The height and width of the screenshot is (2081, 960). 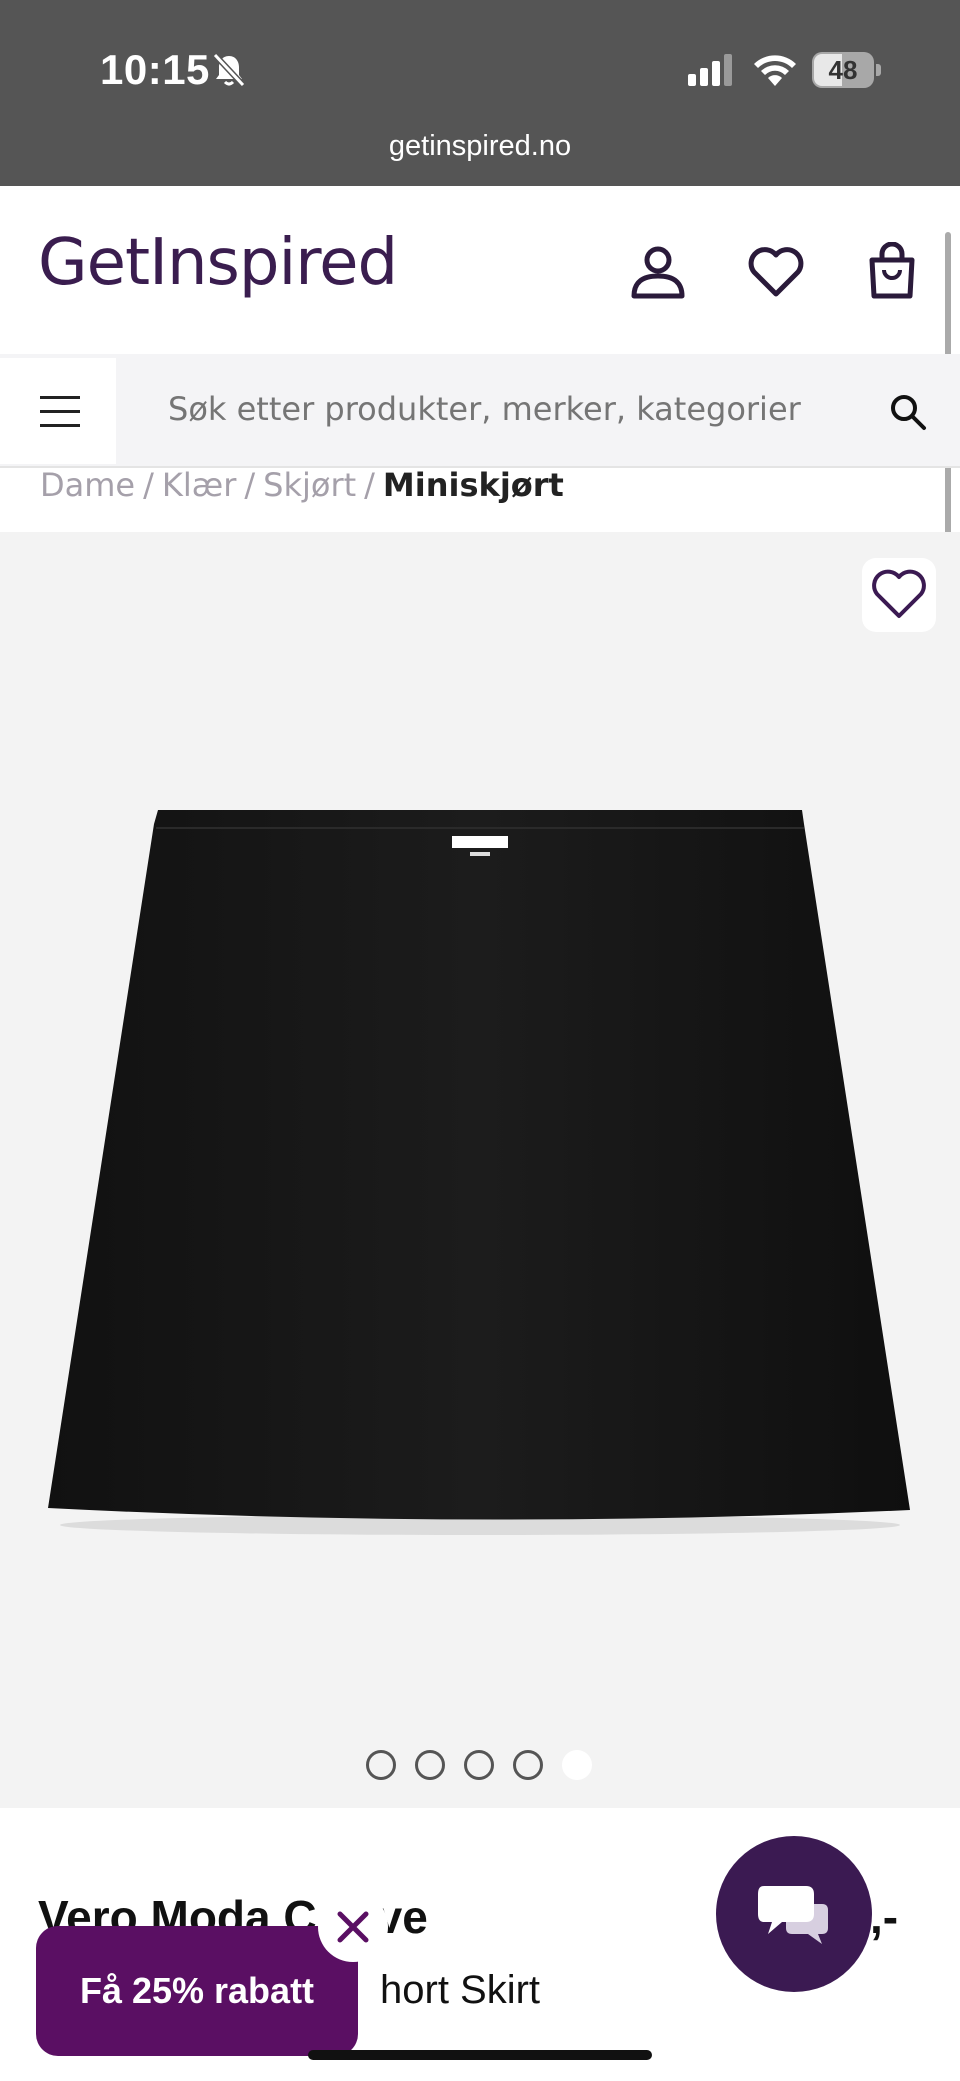 I want to click on user-icon, so click(x=658, y=272).